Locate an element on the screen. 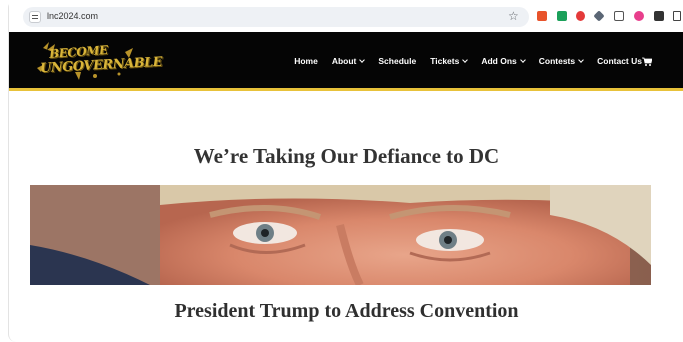  browser-toolbar: lnc2024.com ☆ is located at coordinates (346, 16).